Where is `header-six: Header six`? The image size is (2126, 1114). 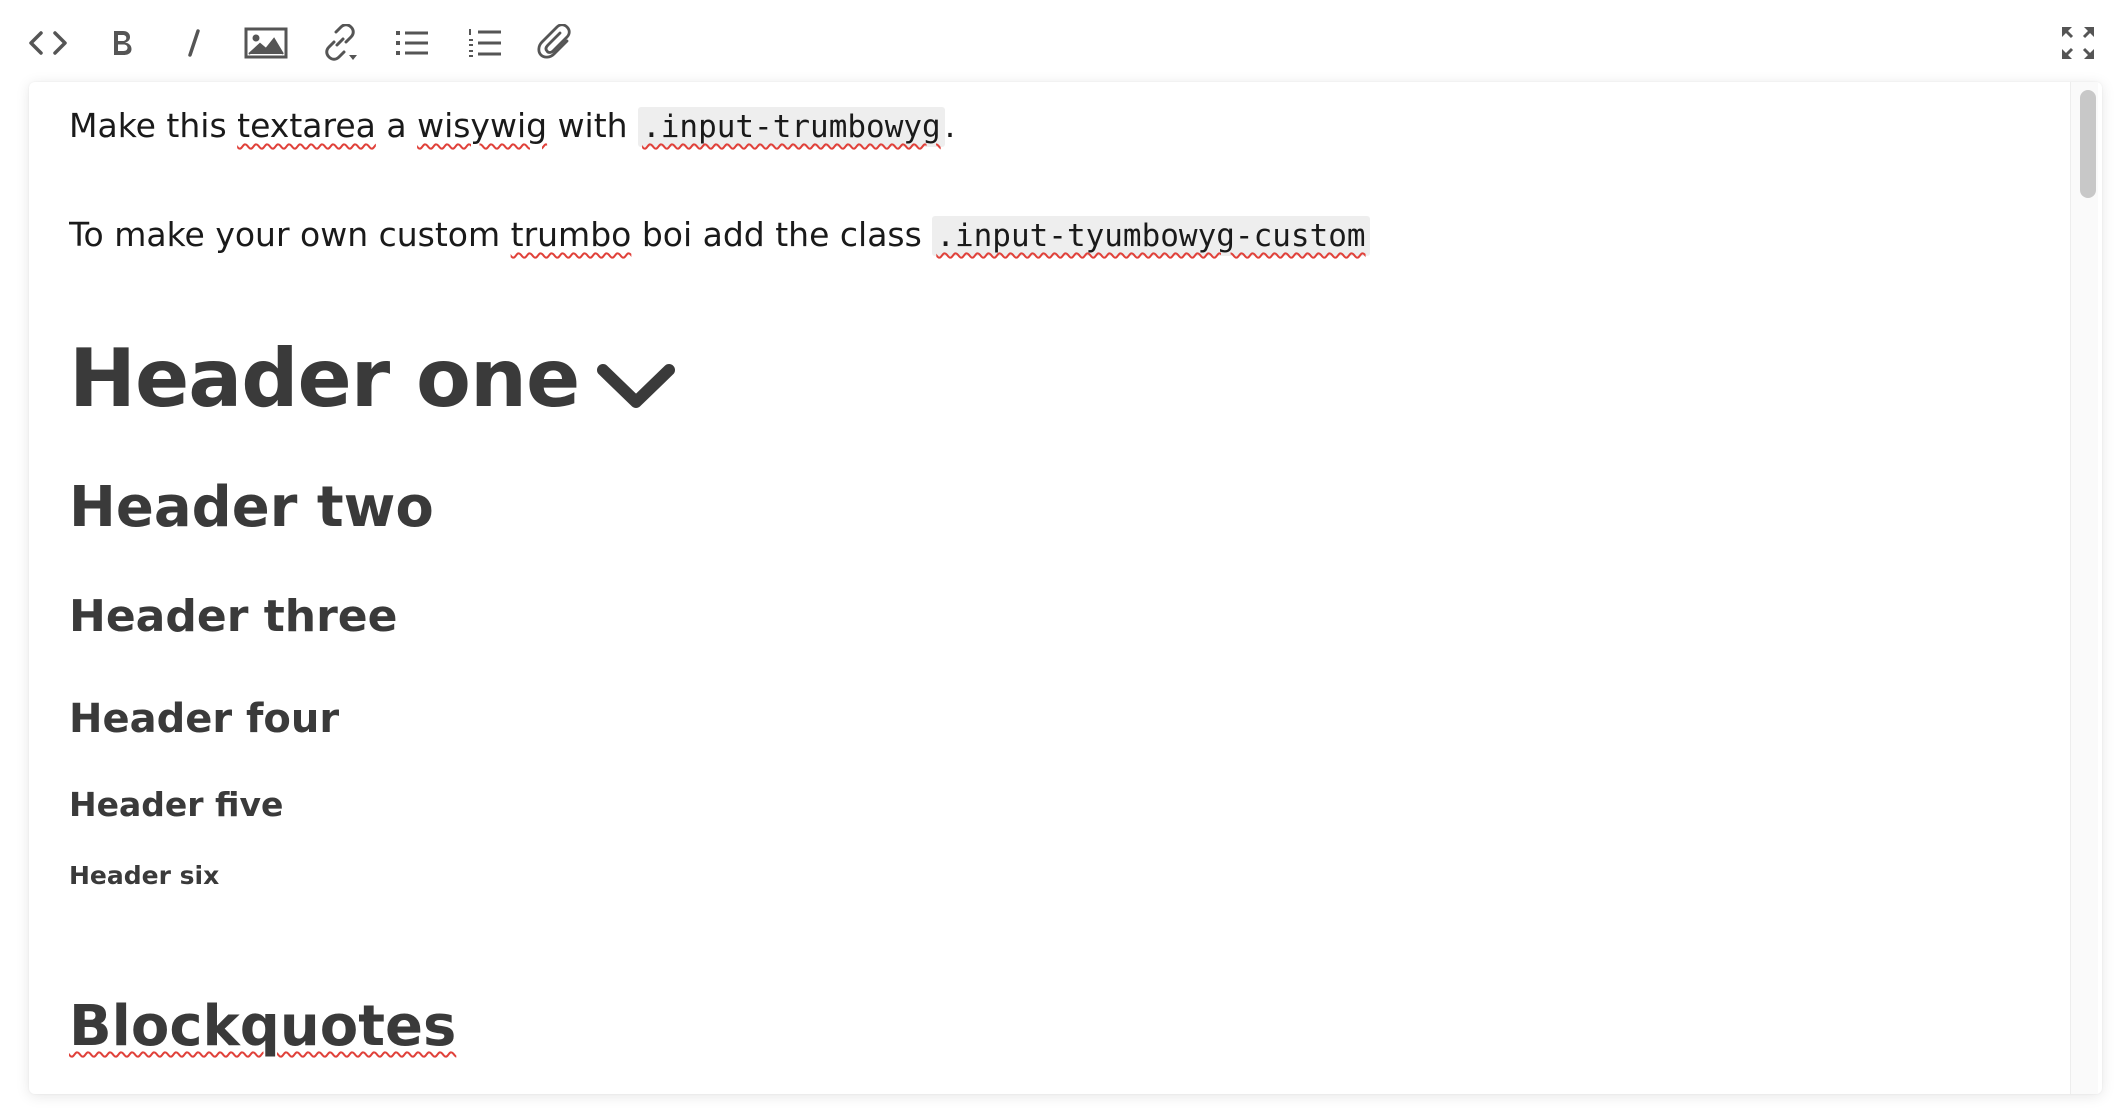
header-six: Header six is located at coordinates (144, 875).